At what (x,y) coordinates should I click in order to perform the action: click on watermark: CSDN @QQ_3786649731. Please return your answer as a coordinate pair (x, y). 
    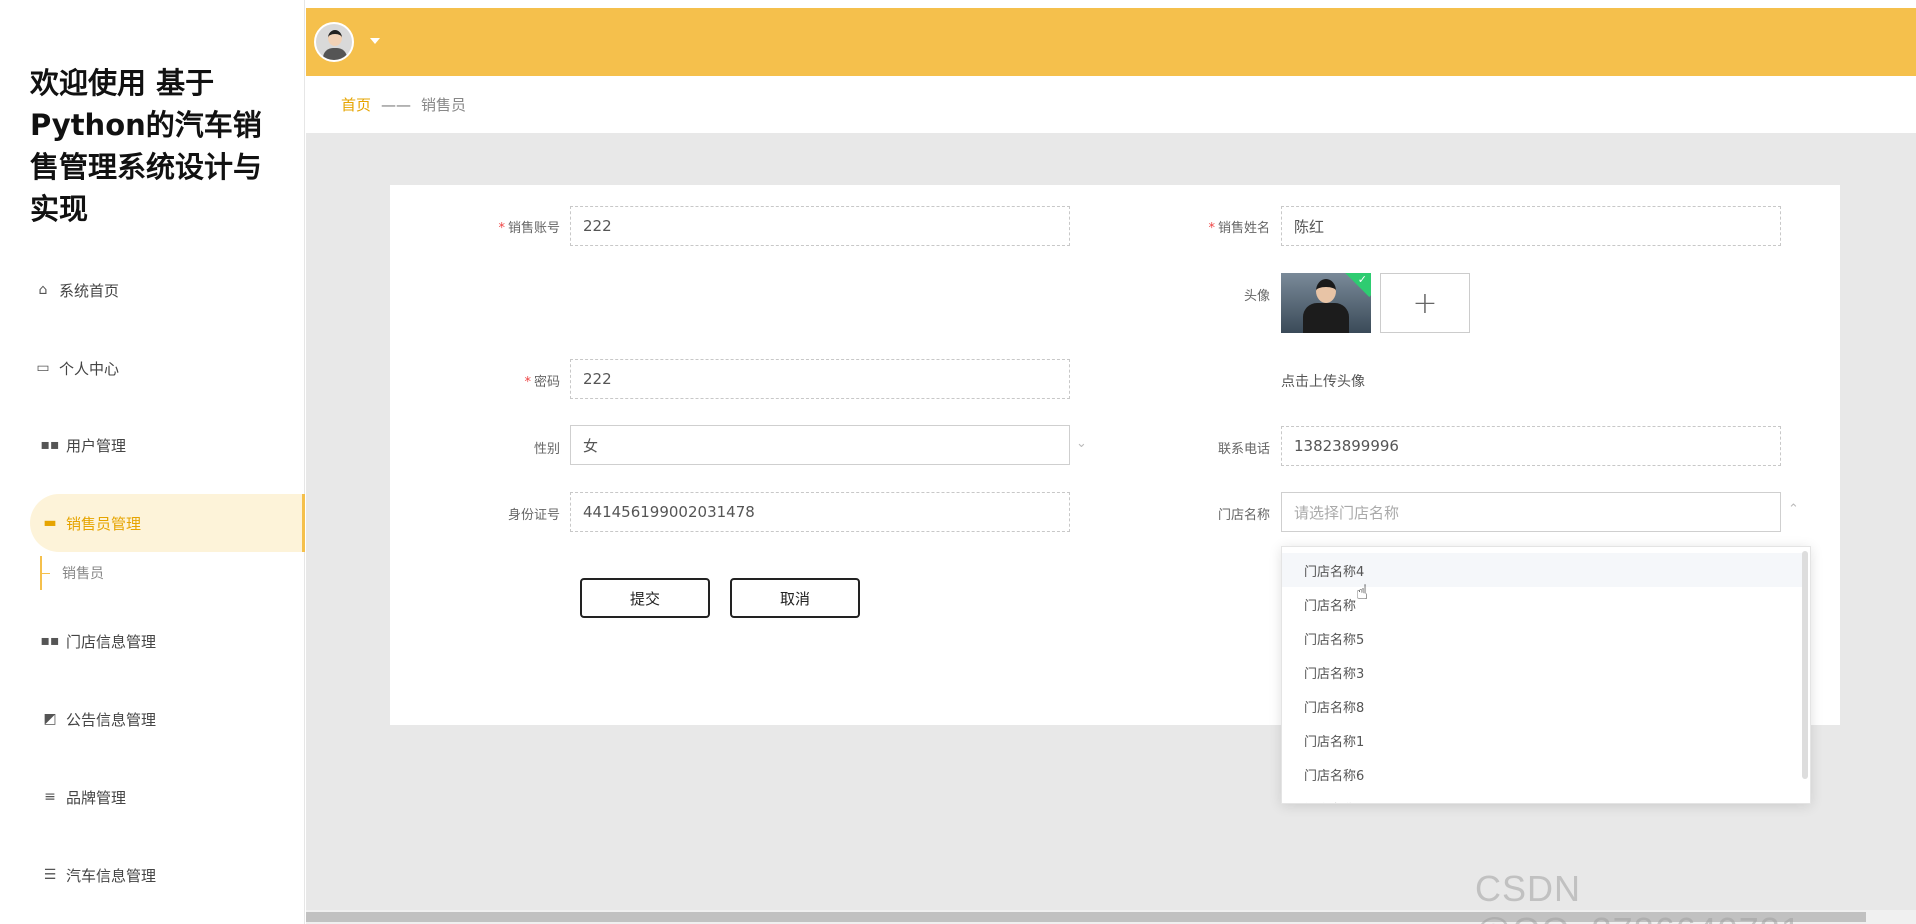
    Looking at the image, I should click on (1638, 896).